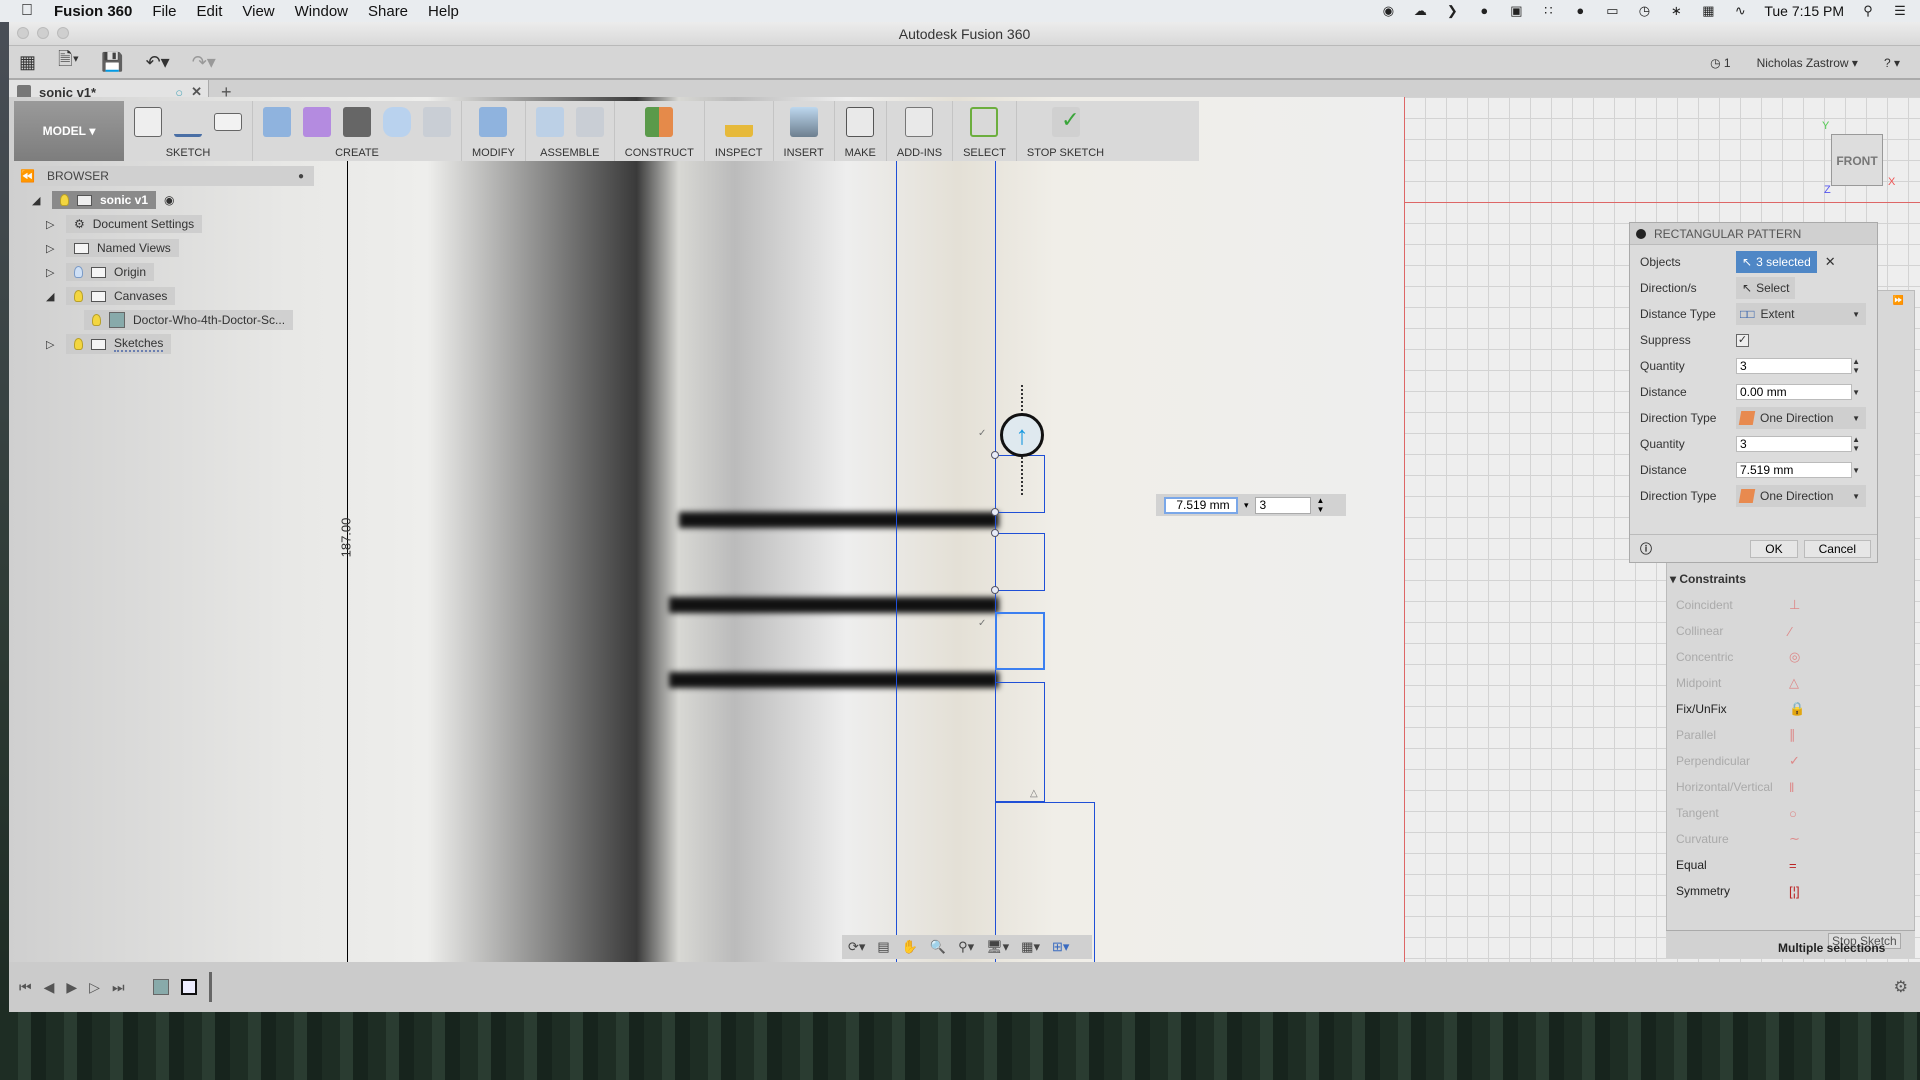  I want to click on go-to-start-icon: ⏮, so click(25, 987).